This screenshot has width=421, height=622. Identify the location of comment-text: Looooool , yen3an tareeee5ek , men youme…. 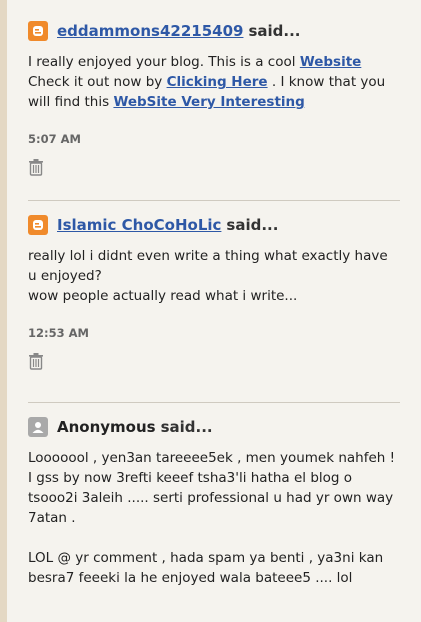
(212, 488).